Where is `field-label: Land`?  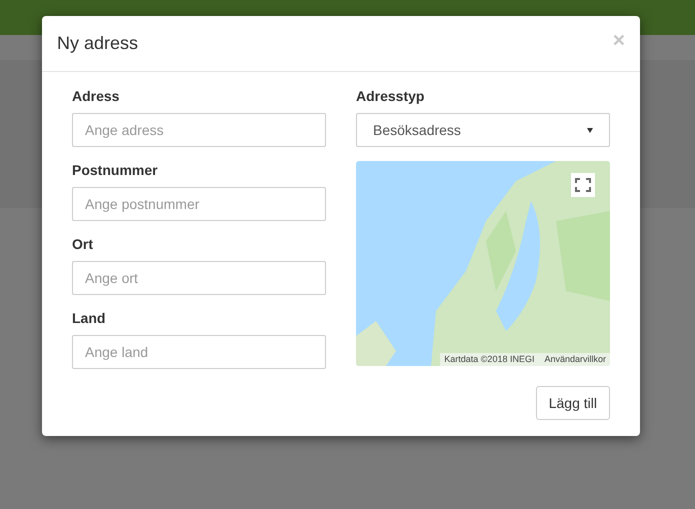 field-label: Land is located at coordinates (89, 318).